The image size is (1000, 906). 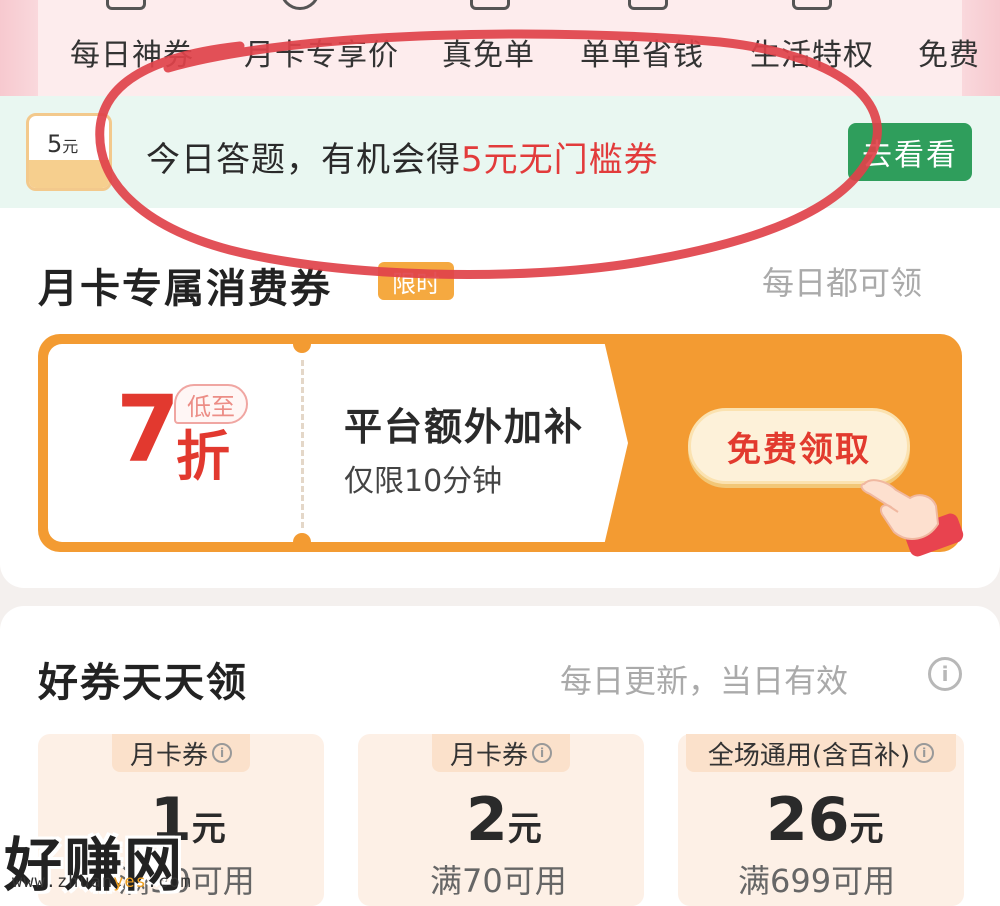 I want to click on quiz-banner-text: 今日答题，有机会得5元无门槛券, so click(x=402, y=160).